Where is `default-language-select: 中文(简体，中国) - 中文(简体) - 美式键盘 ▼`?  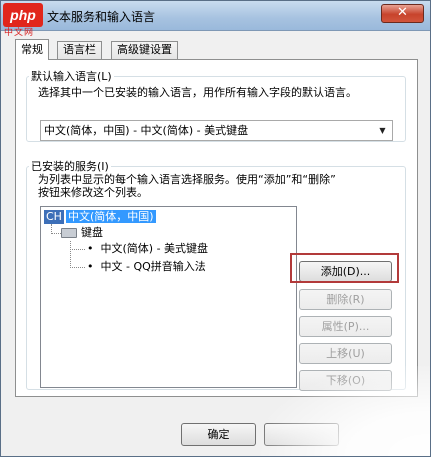
default-language-select: 中文(简体，中国) - 中文(简体) - 美式键盘 ▼ is located at coordinates (216, 130).